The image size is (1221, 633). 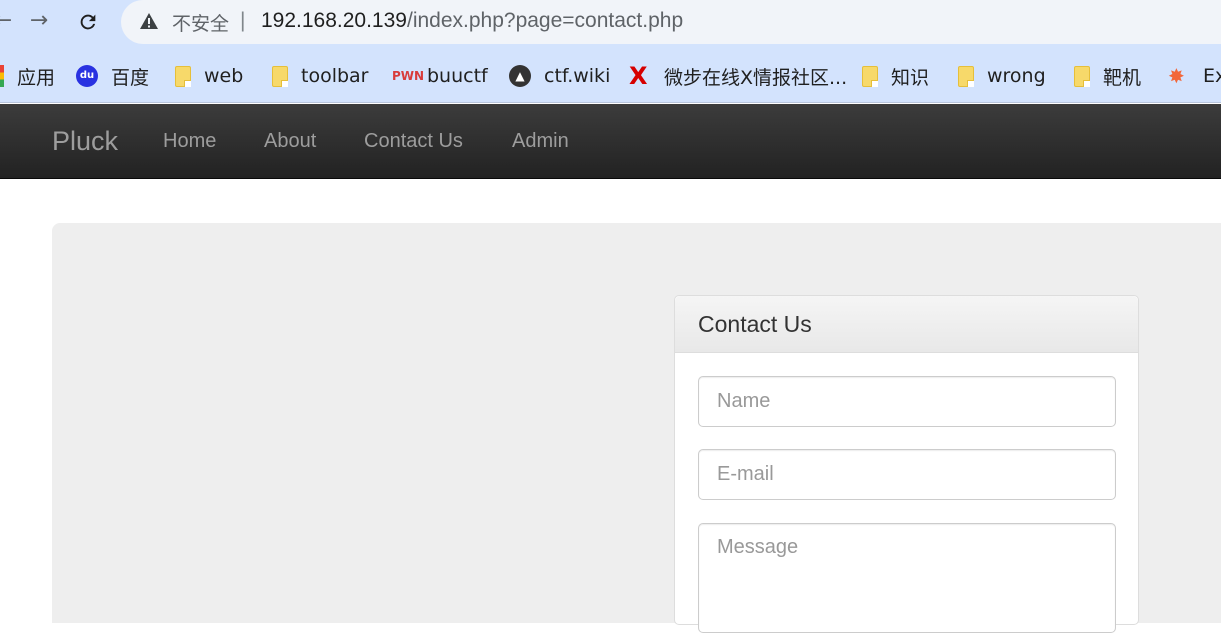 I want to click on forward-arrow-icon: →, so click(x=39, y=21).